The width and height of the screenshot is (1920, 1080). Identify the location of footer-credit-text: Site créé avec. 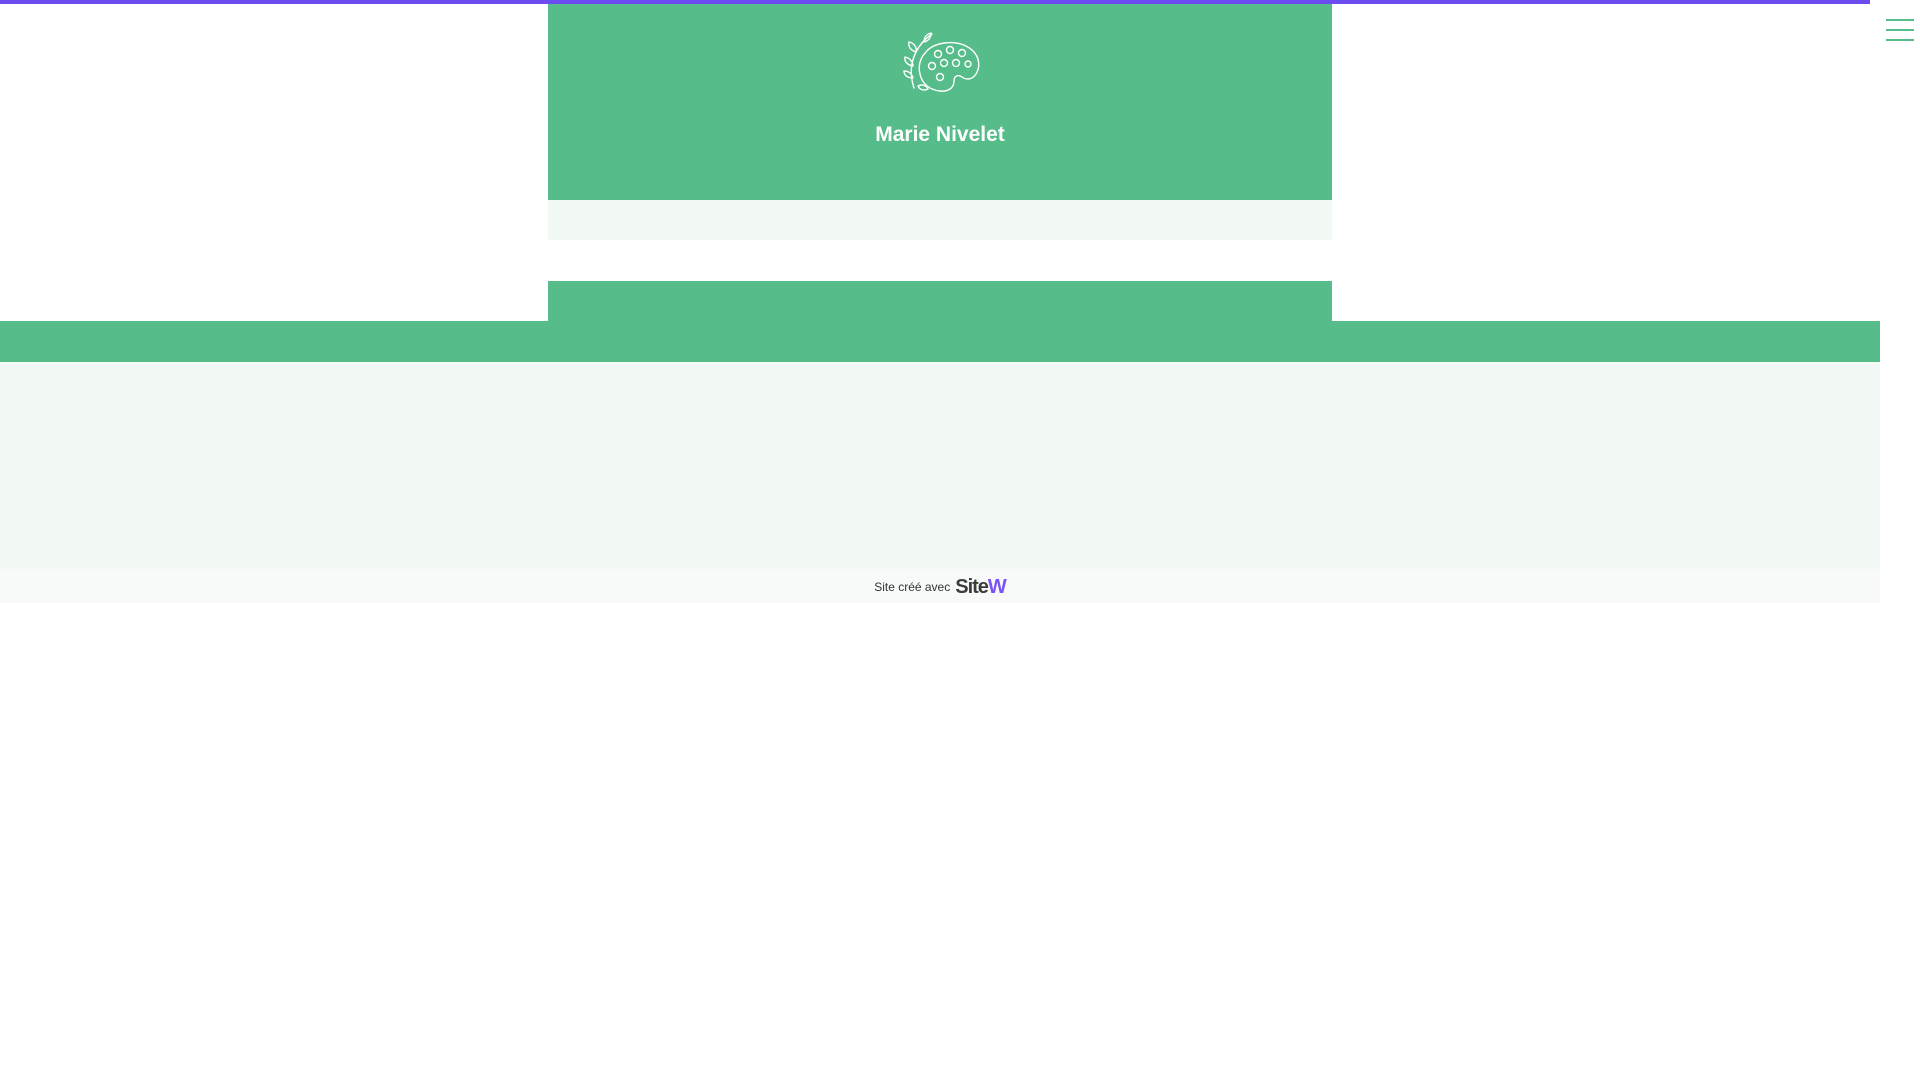
(912, 586).